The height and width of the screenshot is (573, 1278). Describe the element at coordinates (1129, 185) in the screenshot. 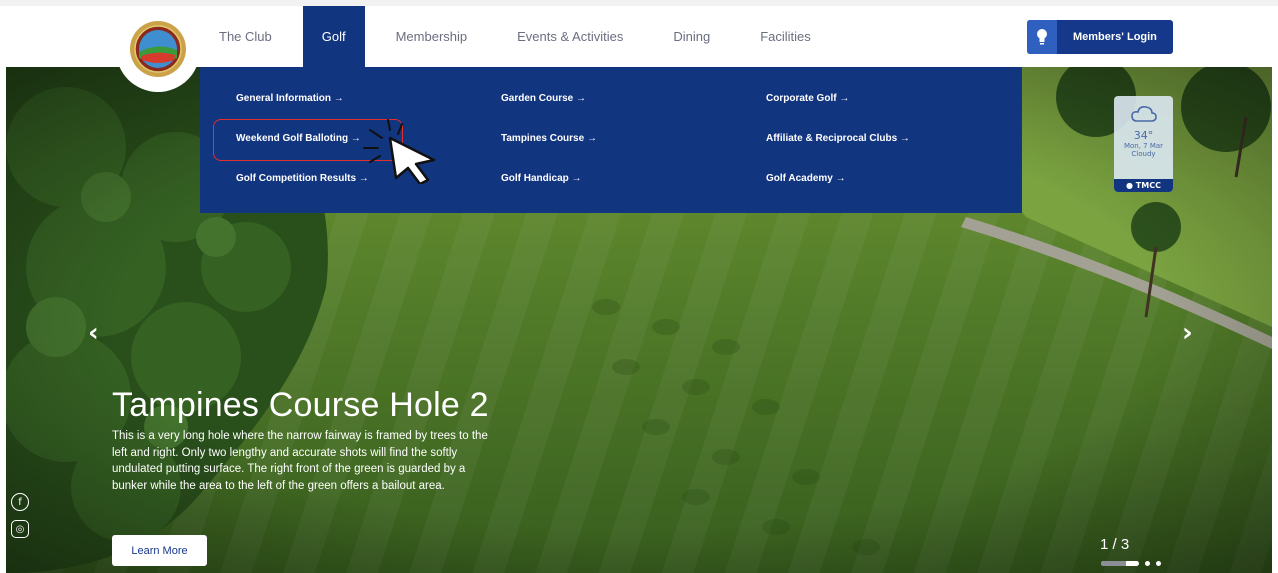

I see `location-pin-icon: ●` at that location.